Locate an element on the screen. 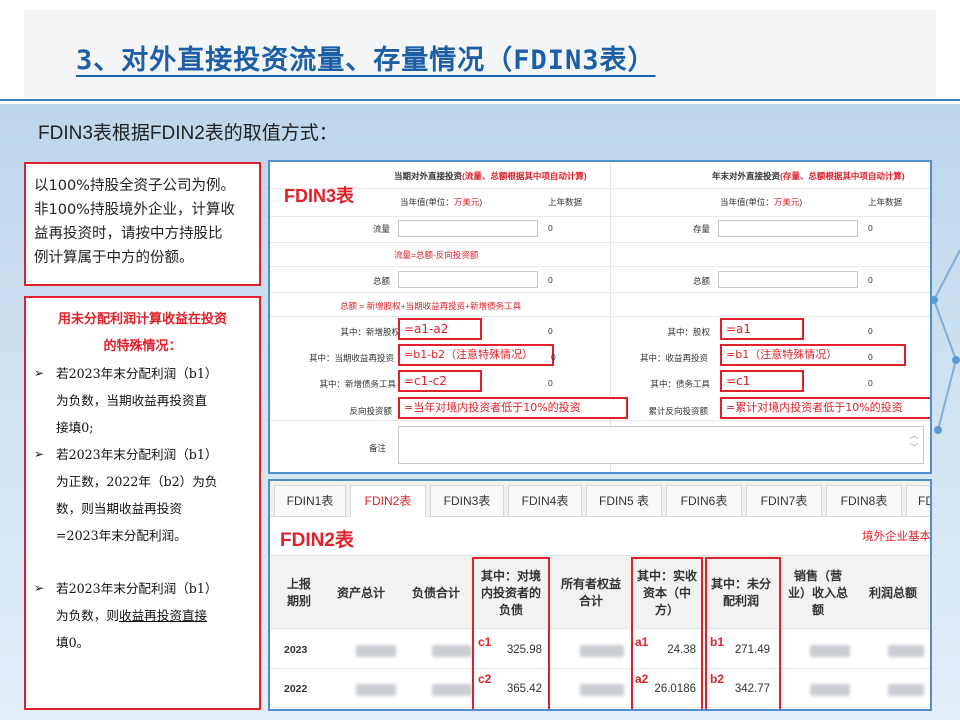 The image size is (960, 720). note-line: 以100%持股全资子公司为例。 is located at coordinates (134, 186).